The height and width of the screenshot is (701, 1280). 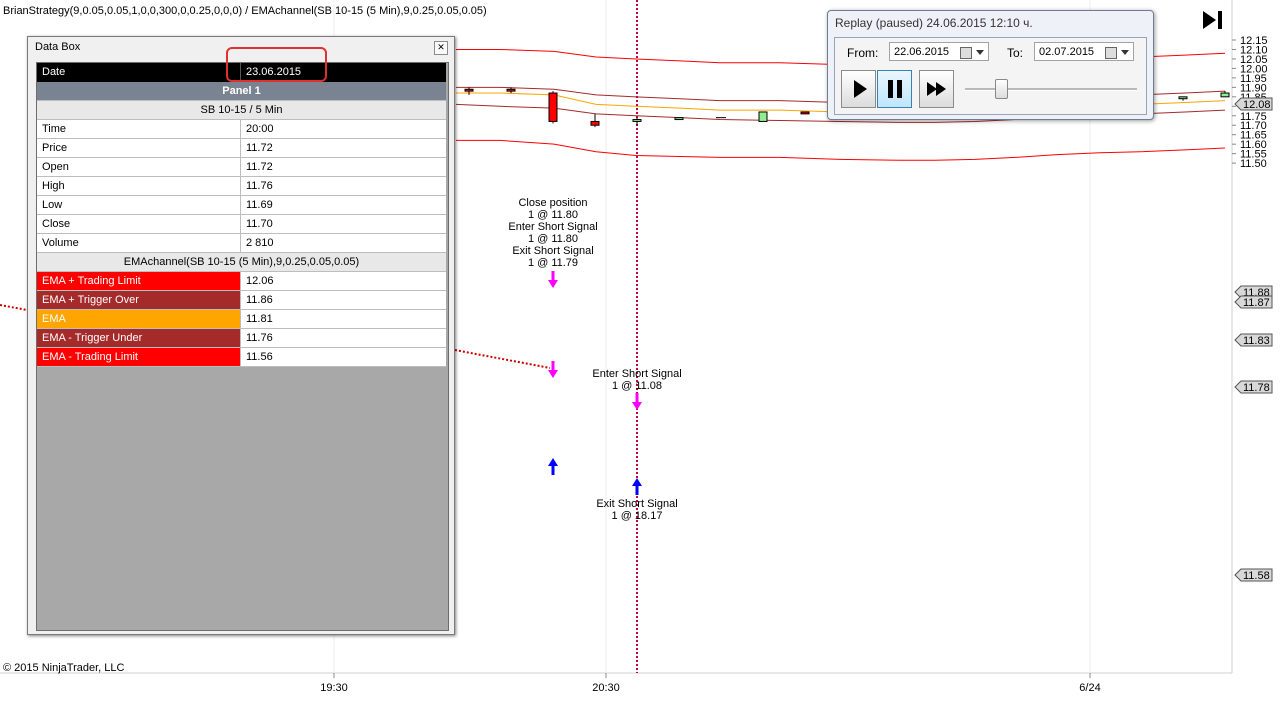 What do you see at coordinates (139, 357) in the screenshot?
I see `indicator-row-label: EMA - Trading Limit` at bounding box center [139, 357].